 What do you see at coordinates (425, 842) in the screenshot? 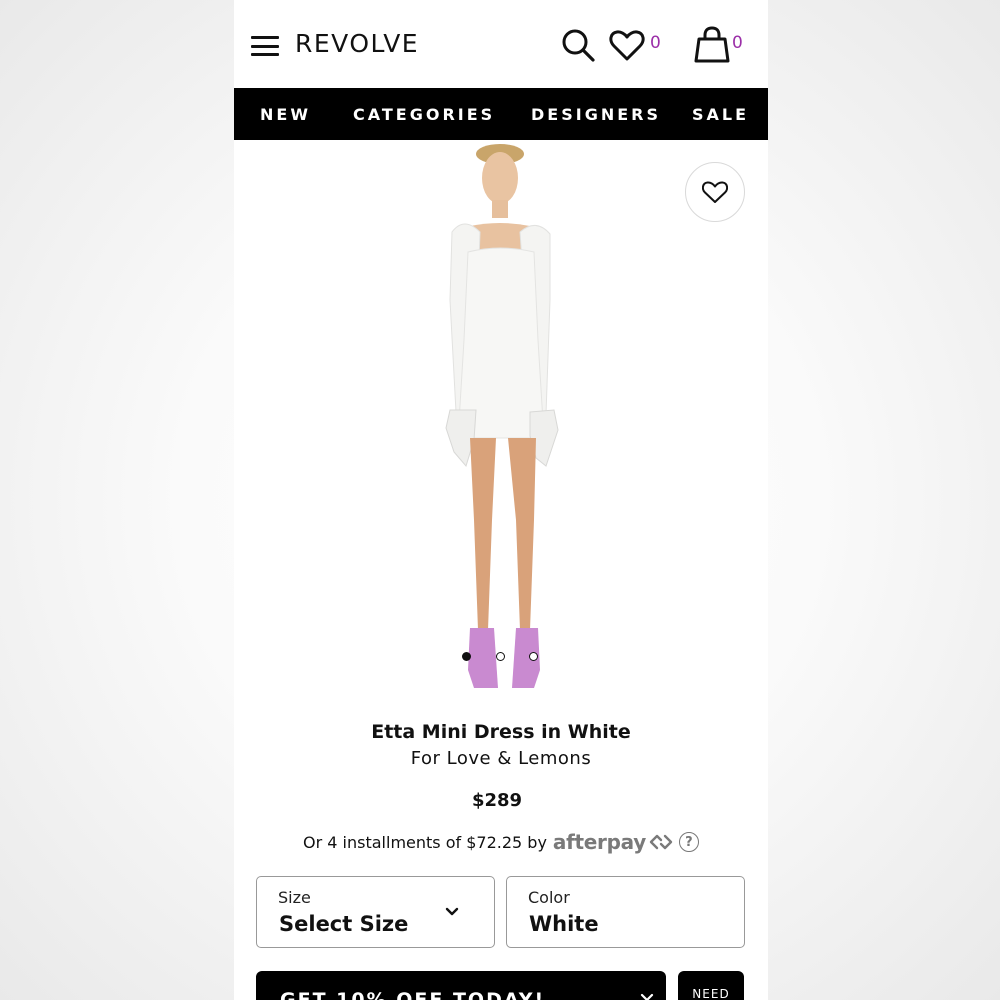
I see `installment-text: Or 4 installments of $72.25 by` at bounding box center [425, 842].